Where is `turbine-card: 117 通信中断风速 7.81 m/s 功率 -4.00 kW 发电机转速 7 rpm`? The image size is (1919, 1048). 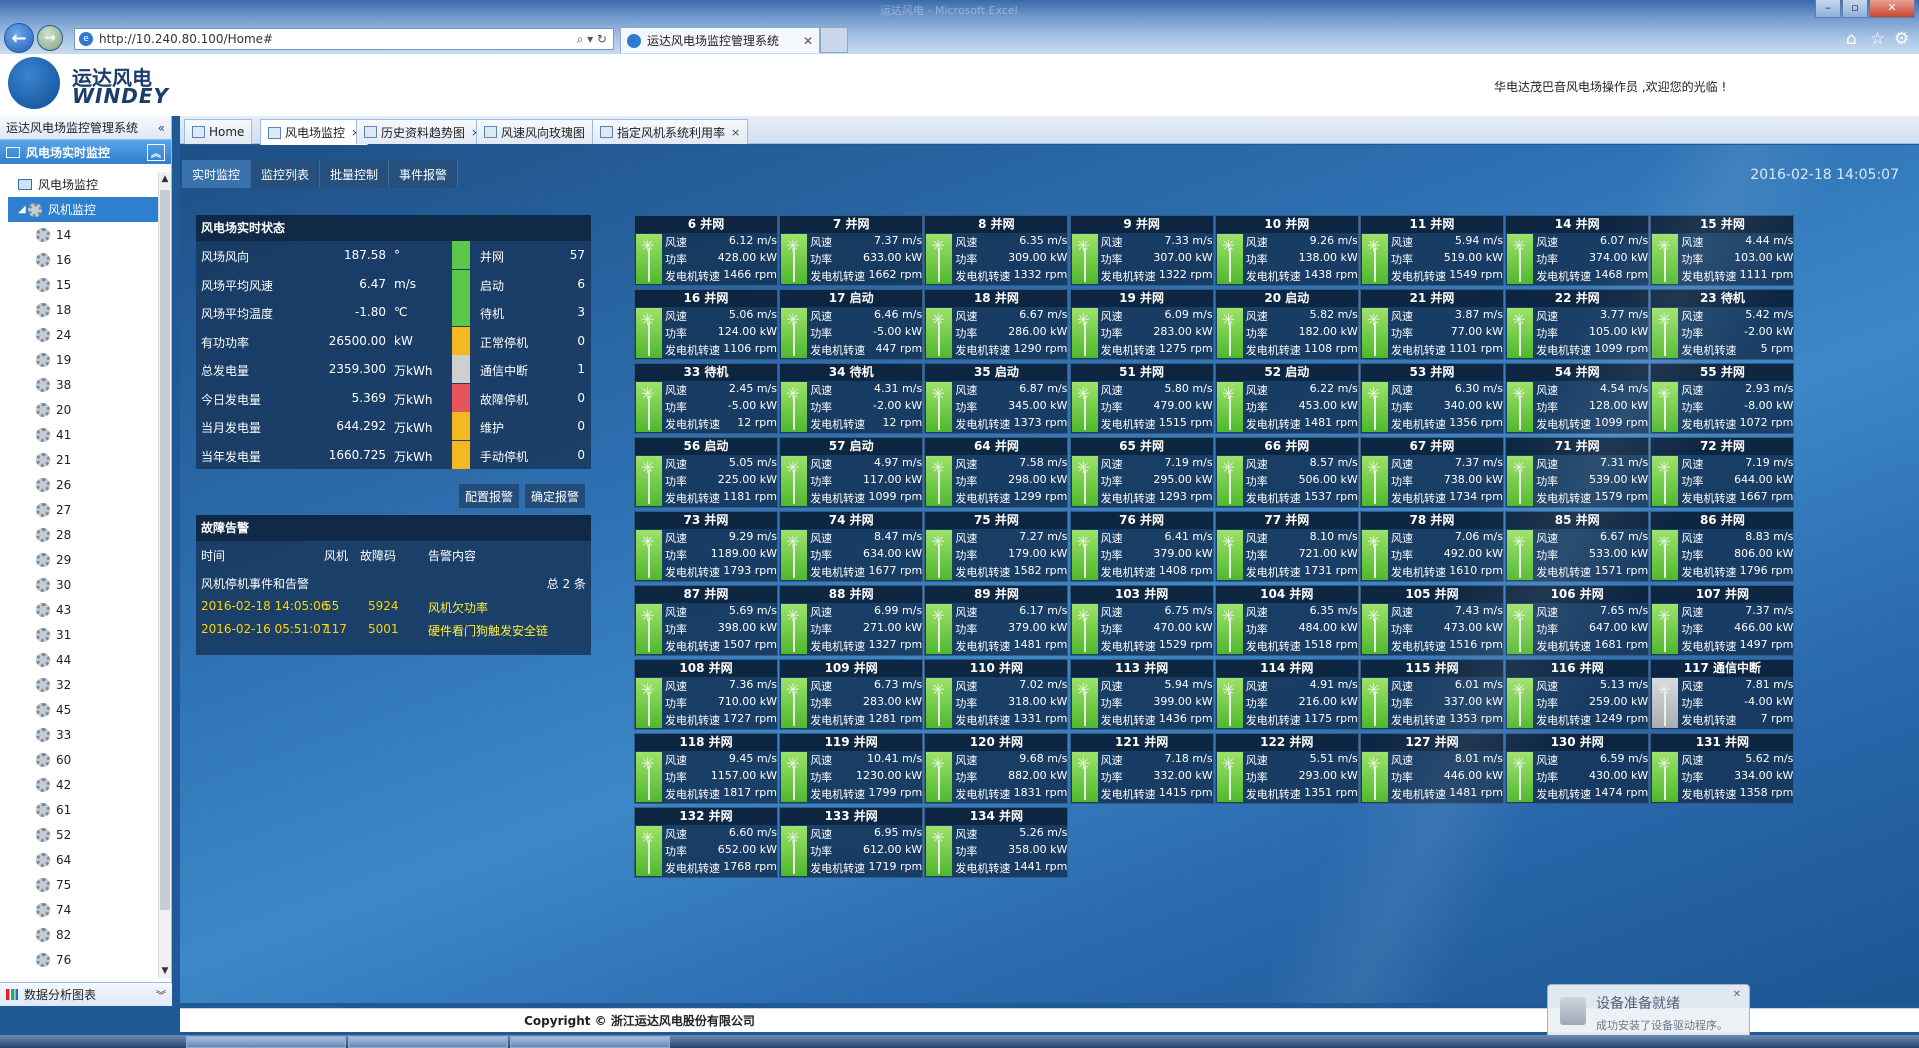
turbine-card: 117 通信中断风速 7.81 m/s 功率 -4.00 kW 发电机转速 7 rpm is located at coordinates (1722, 694).